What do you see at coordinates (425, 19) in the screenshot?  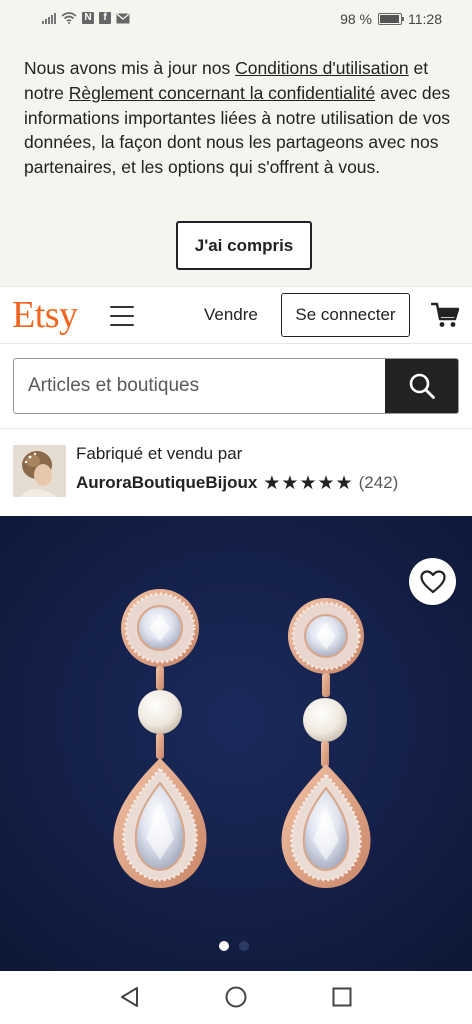 I see `clock: 11:28` at bounding box center [425, 19].